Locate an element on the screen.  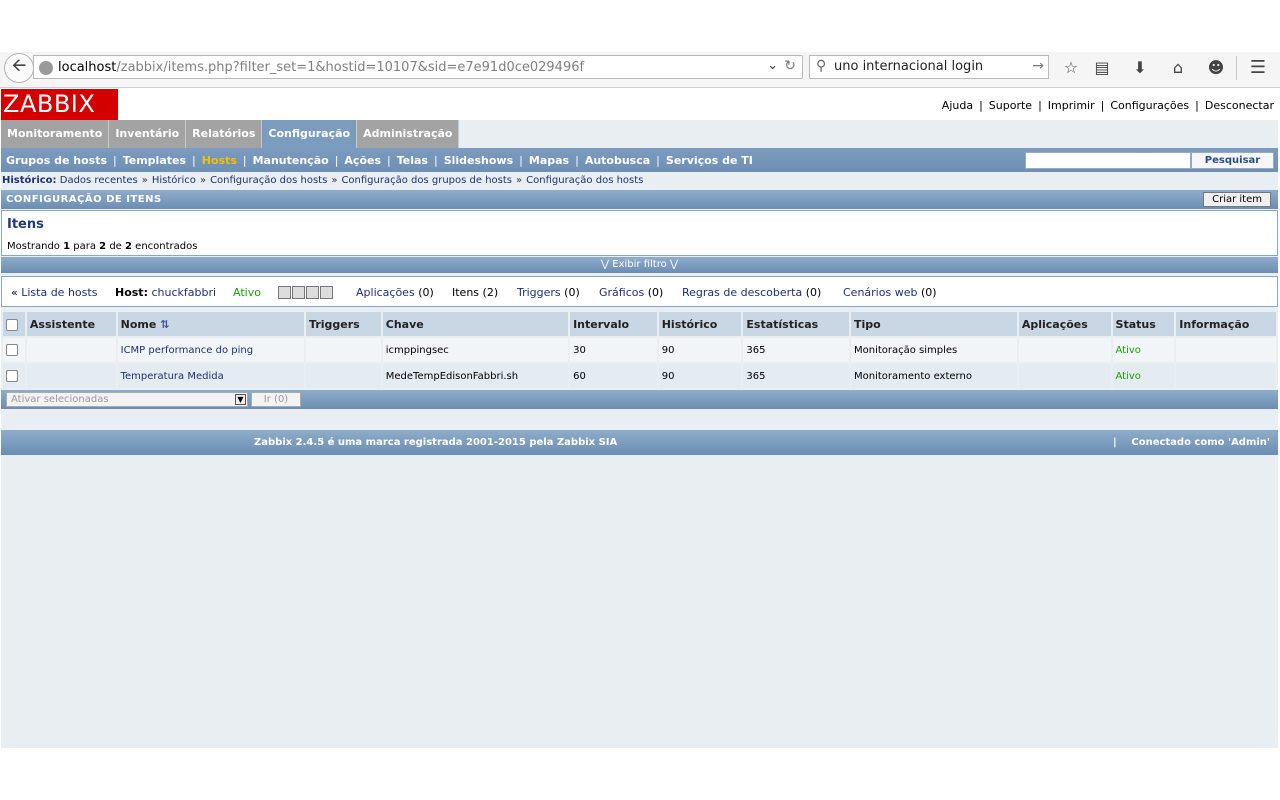
availability-icons is located at coordinates (305, 292).